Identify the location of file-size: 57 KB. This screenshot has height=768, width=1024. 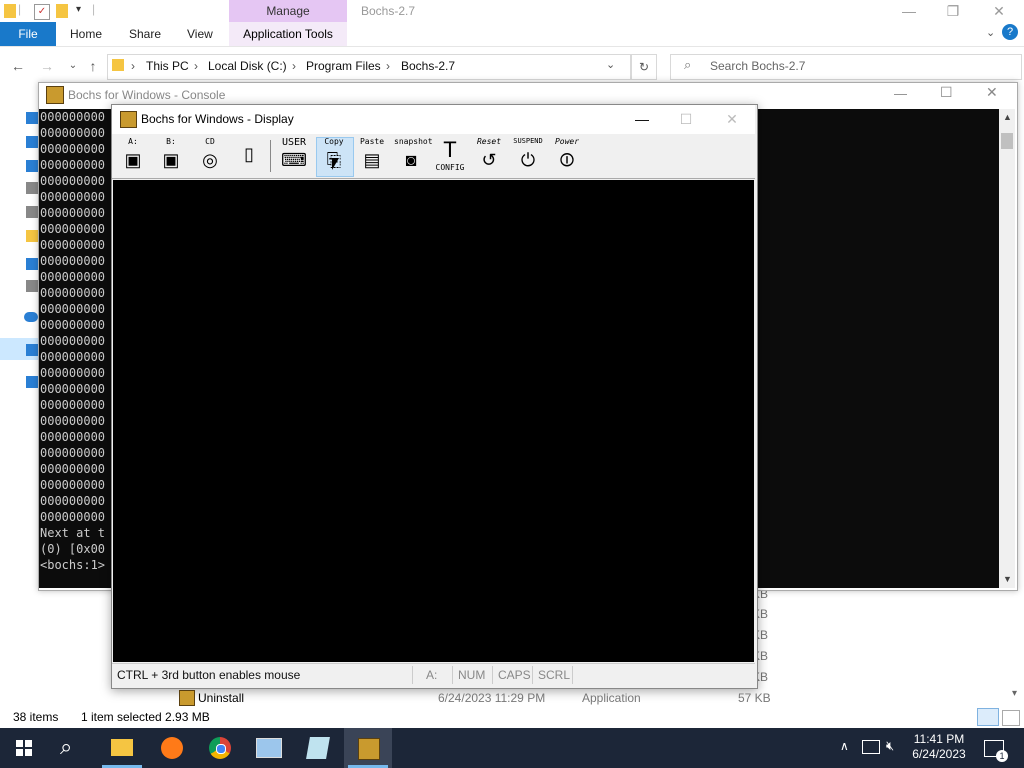
(754, 698).